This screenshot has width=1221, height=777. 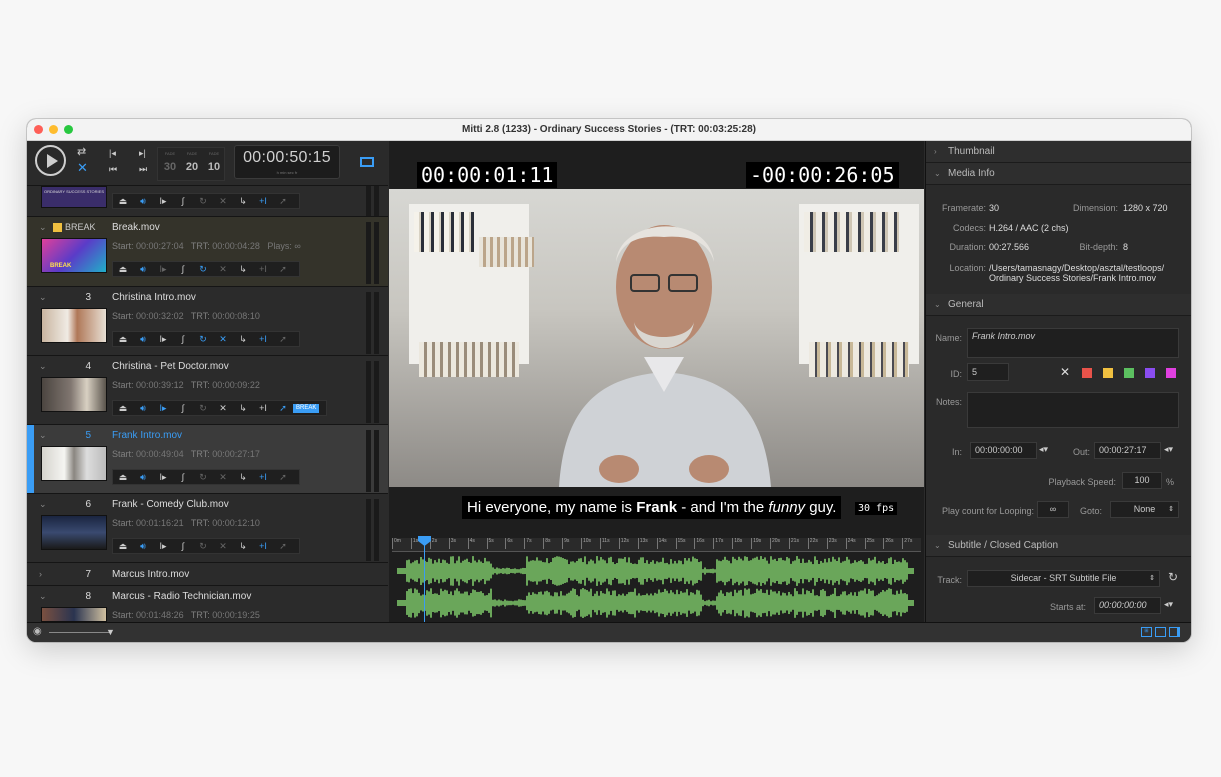 I want to click on cue-controls: ⏏ 🔊︎ I▸ ∫ ↻ ✕ ↳ +I ➚ BREAK, so click(x=219, y=408).